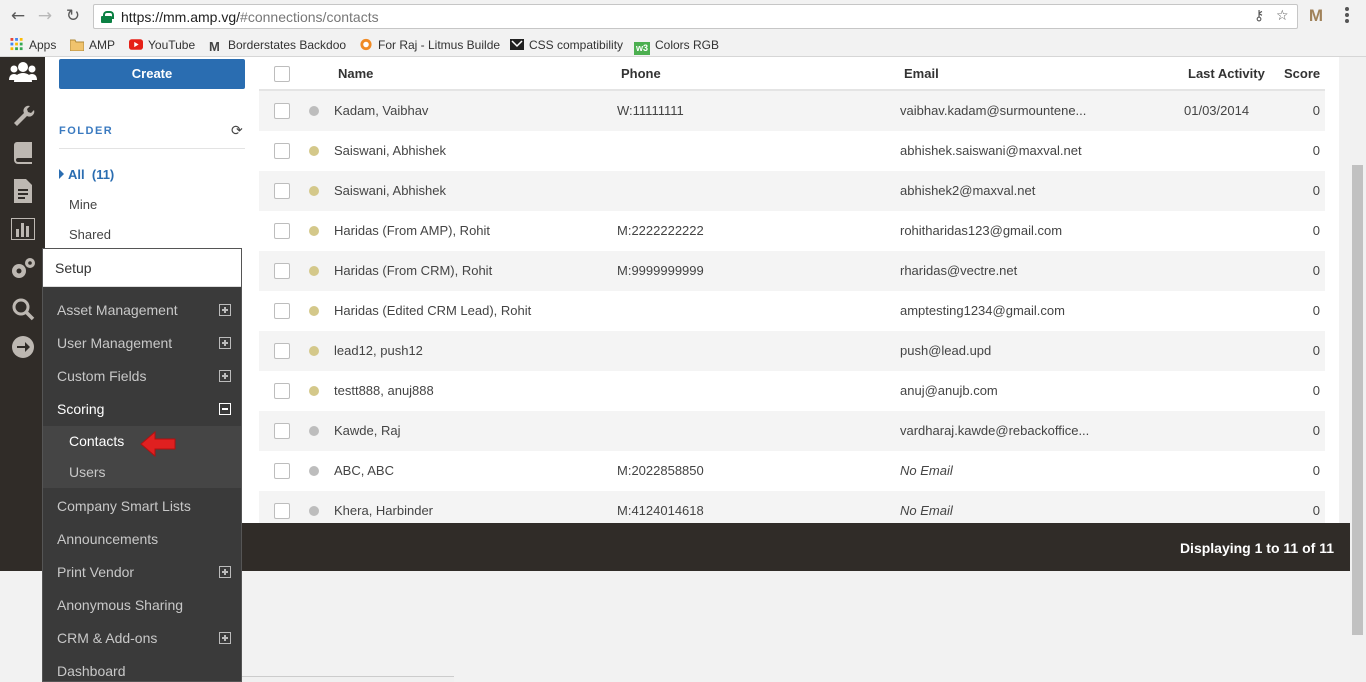  What do you see at coordinates (162, 45) in the screenshot?
I see `bookmark-youtube: YouTube` at bounding box center [162, 45].